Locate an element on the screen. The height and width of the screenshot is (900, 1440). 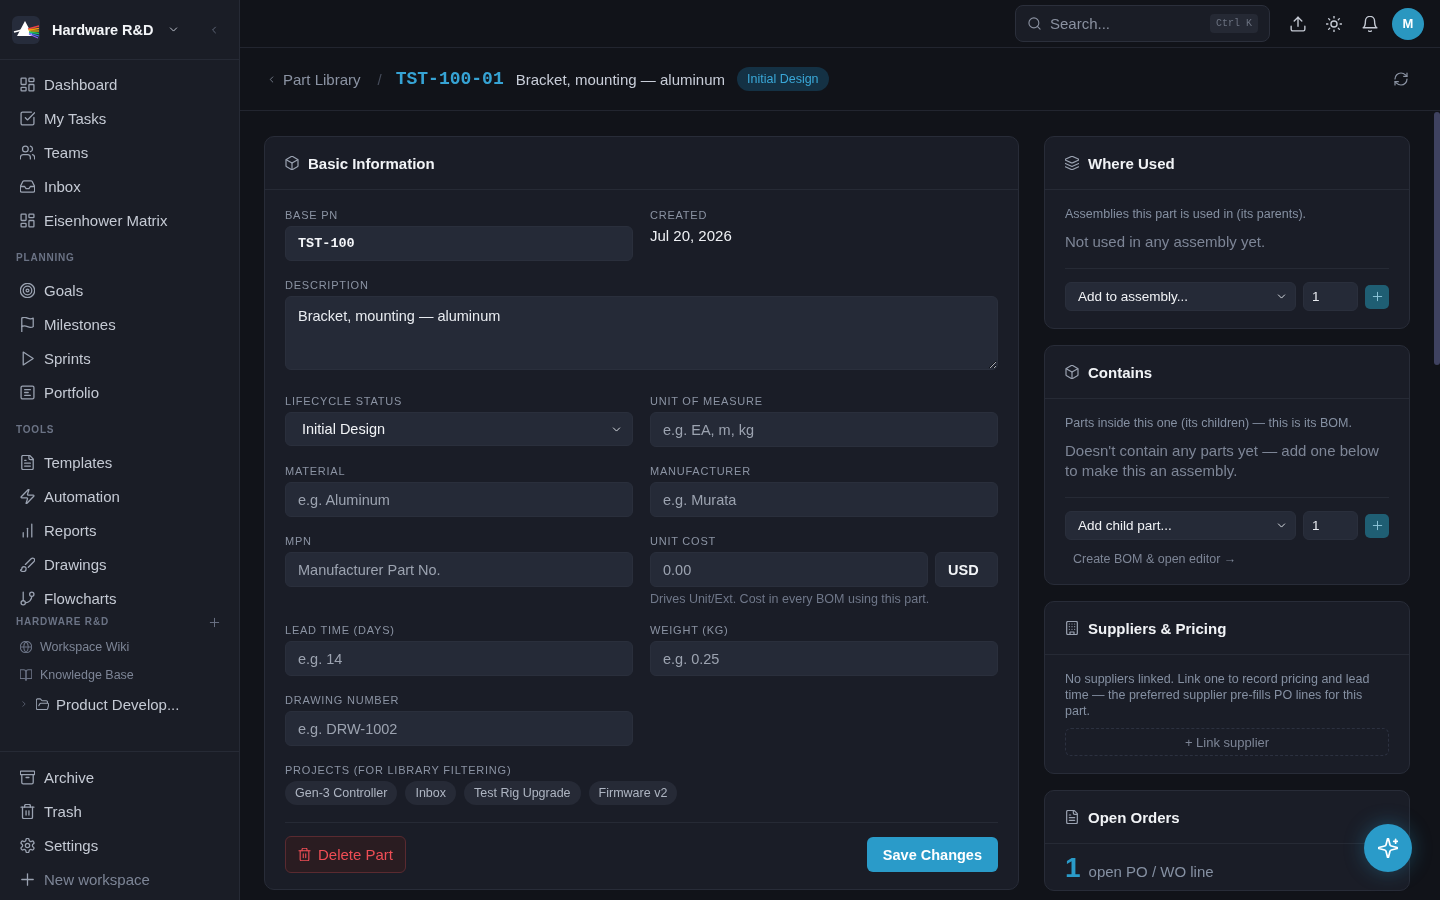
users-icon is located at coordinates (27, 152).